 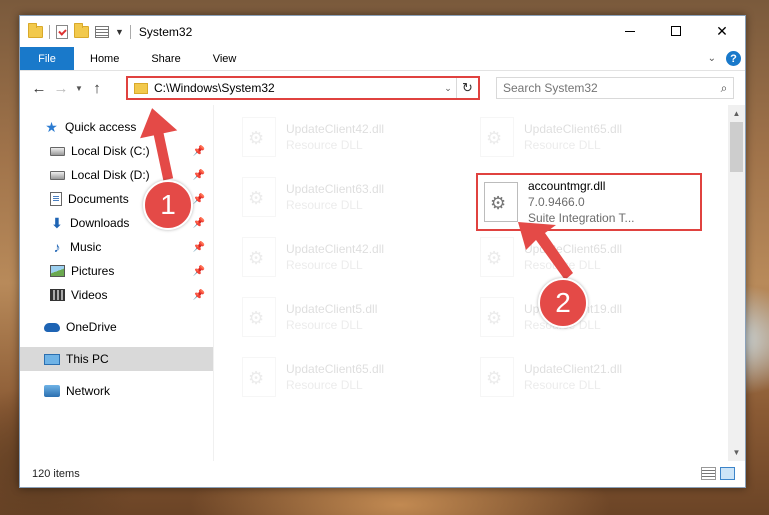 What do you see at coordinates (159, 144) in the screenshot?
I see `arrow-1-icon` at bounding box center [159, 144].